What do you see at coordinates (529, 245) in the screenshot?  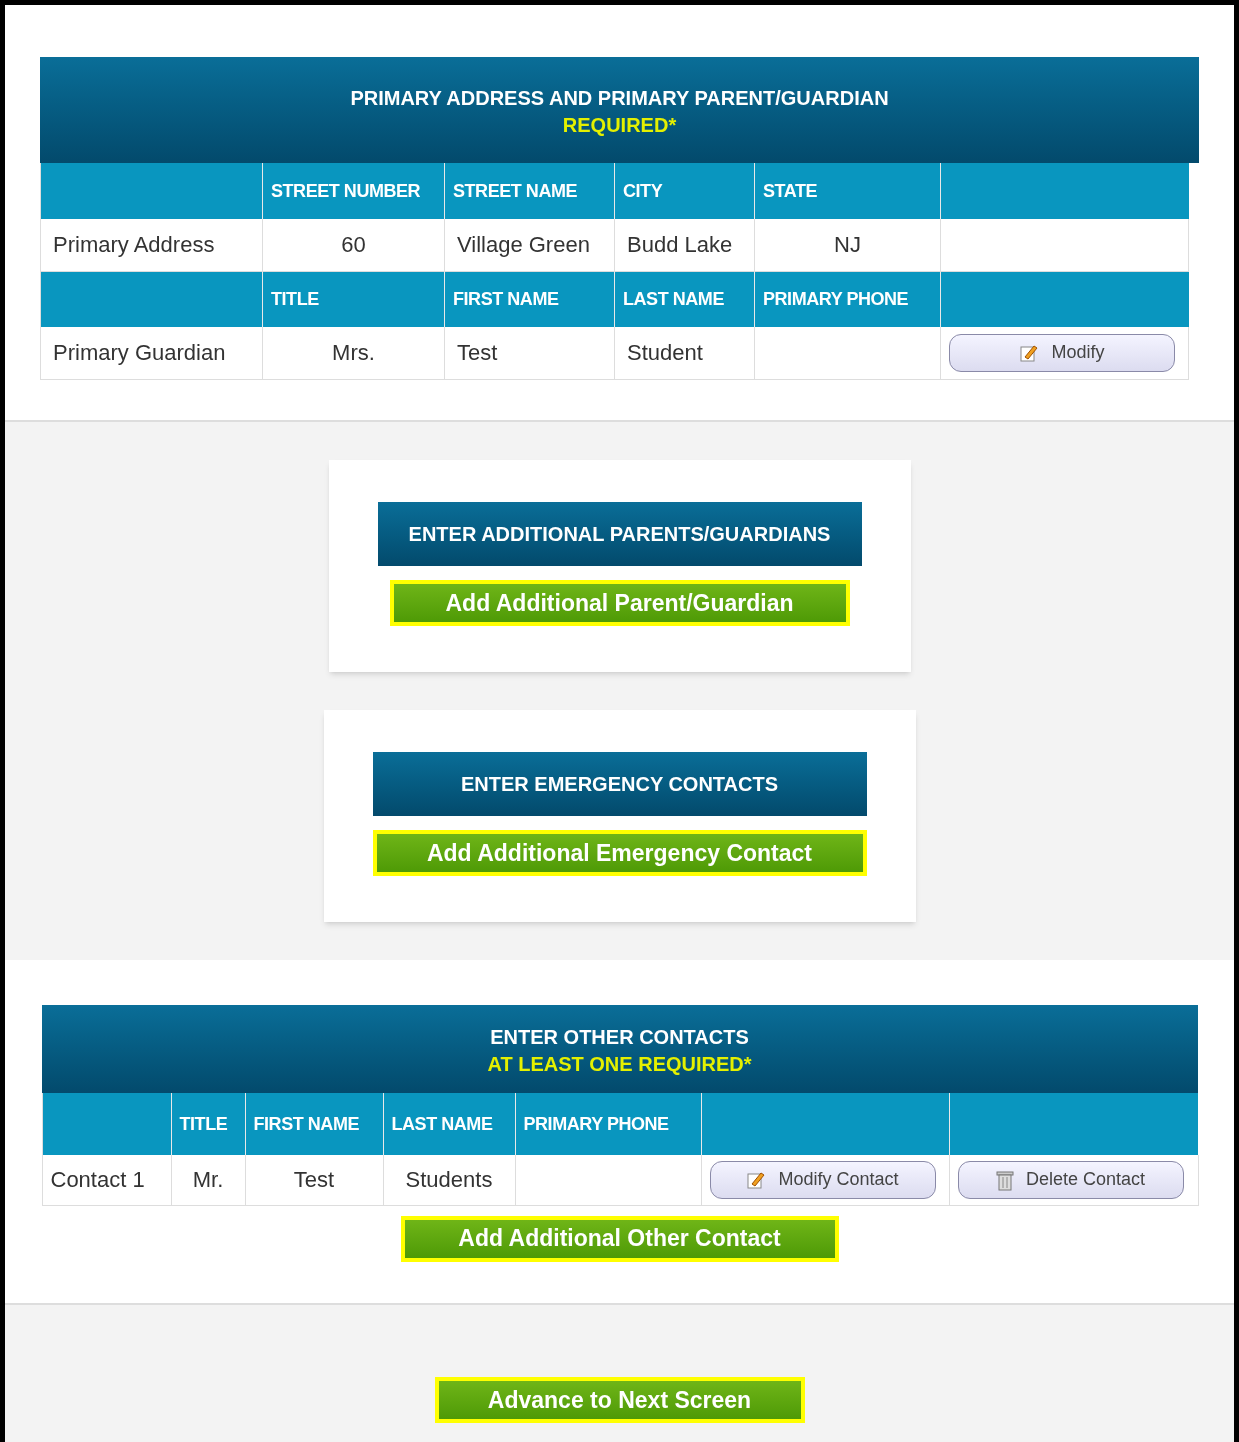 I see `table-cell: Village Green` at bounding box center [529, 245].